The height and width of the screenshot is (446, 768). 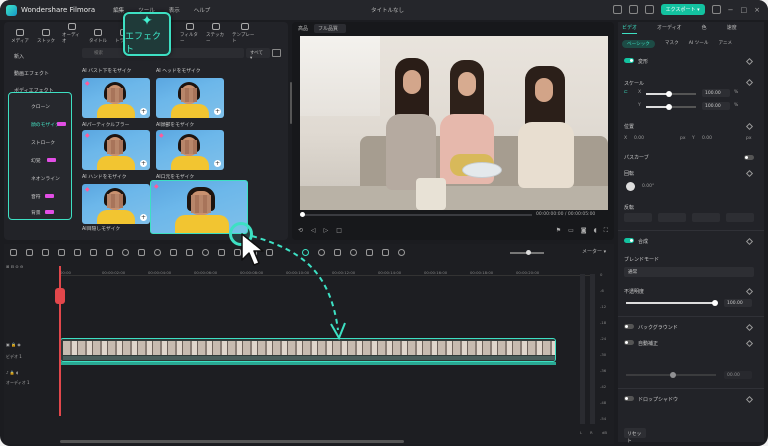 What do you see at coordinates (143, 43) in the screenshot?
I see `tab-effects-label: エフェクト` at bounding box center [143, 43].